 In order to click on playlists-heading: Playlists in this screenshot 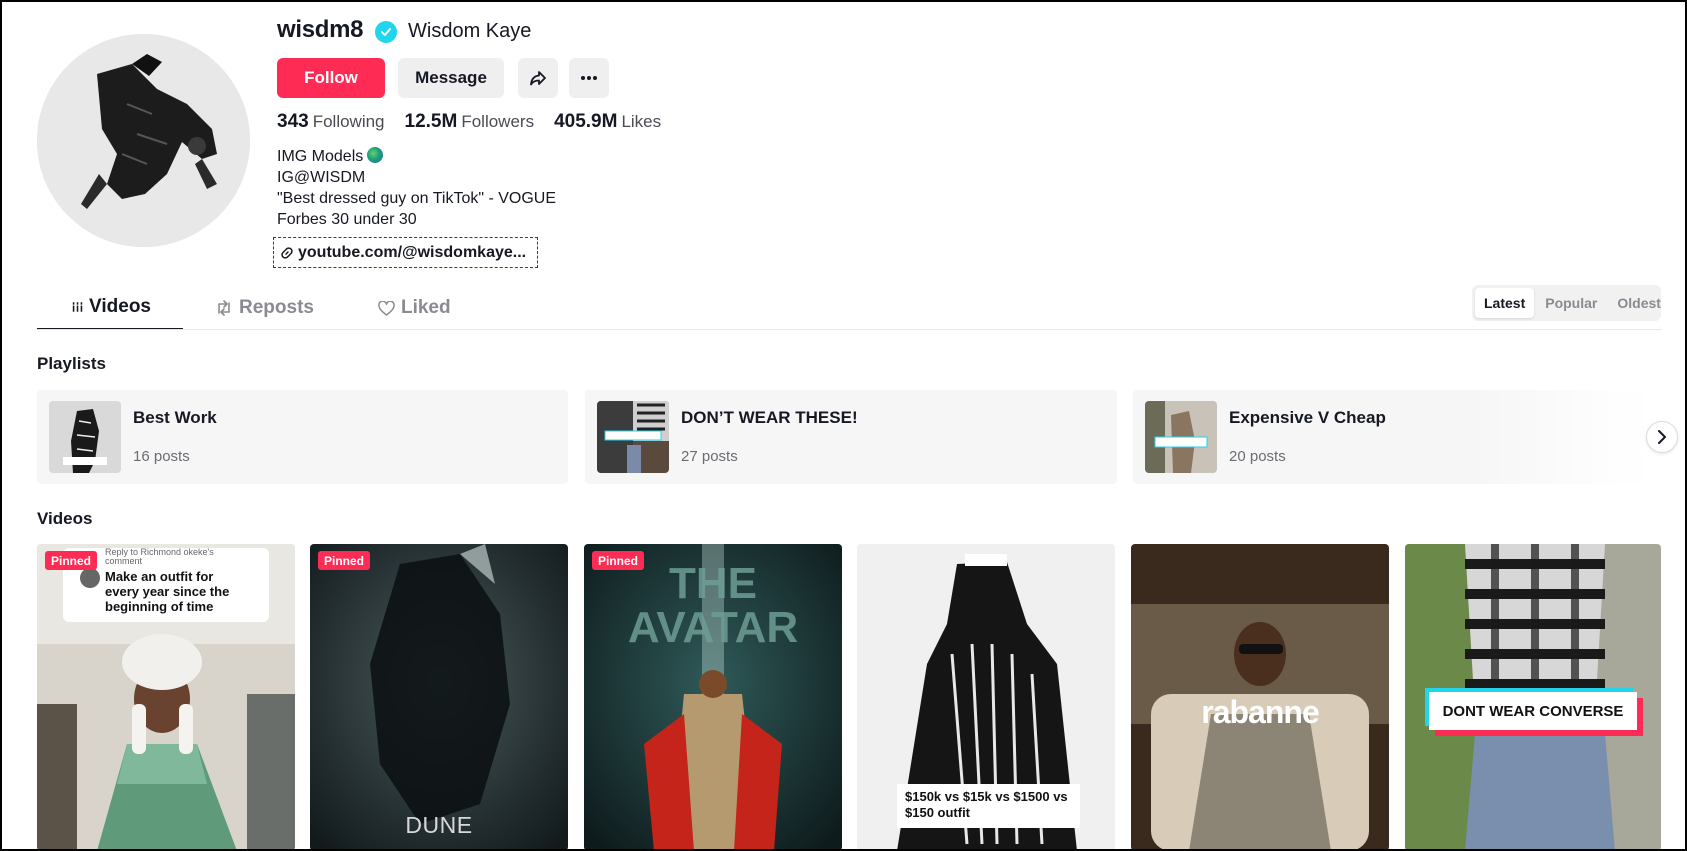, I will do `click(71, 363)`.